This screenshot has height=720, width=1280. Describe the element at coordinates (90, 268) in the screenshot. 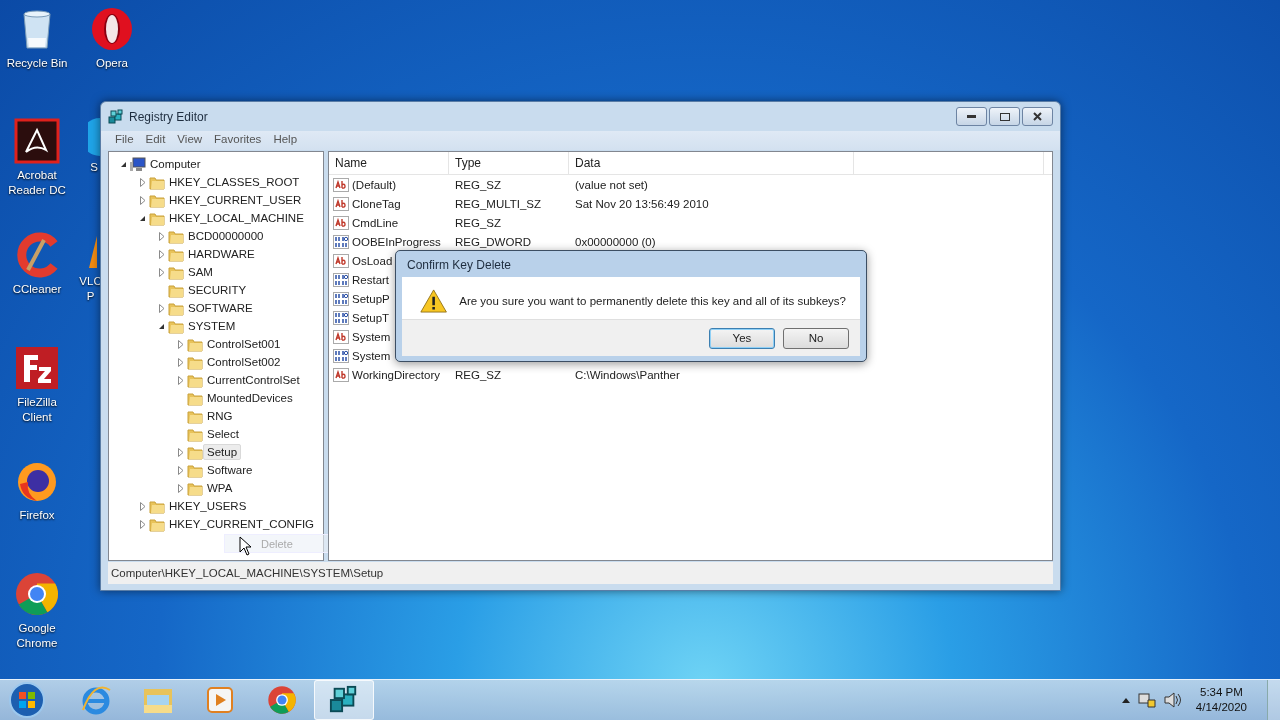

I see `desktop-shortcut: VLC P` at that location.